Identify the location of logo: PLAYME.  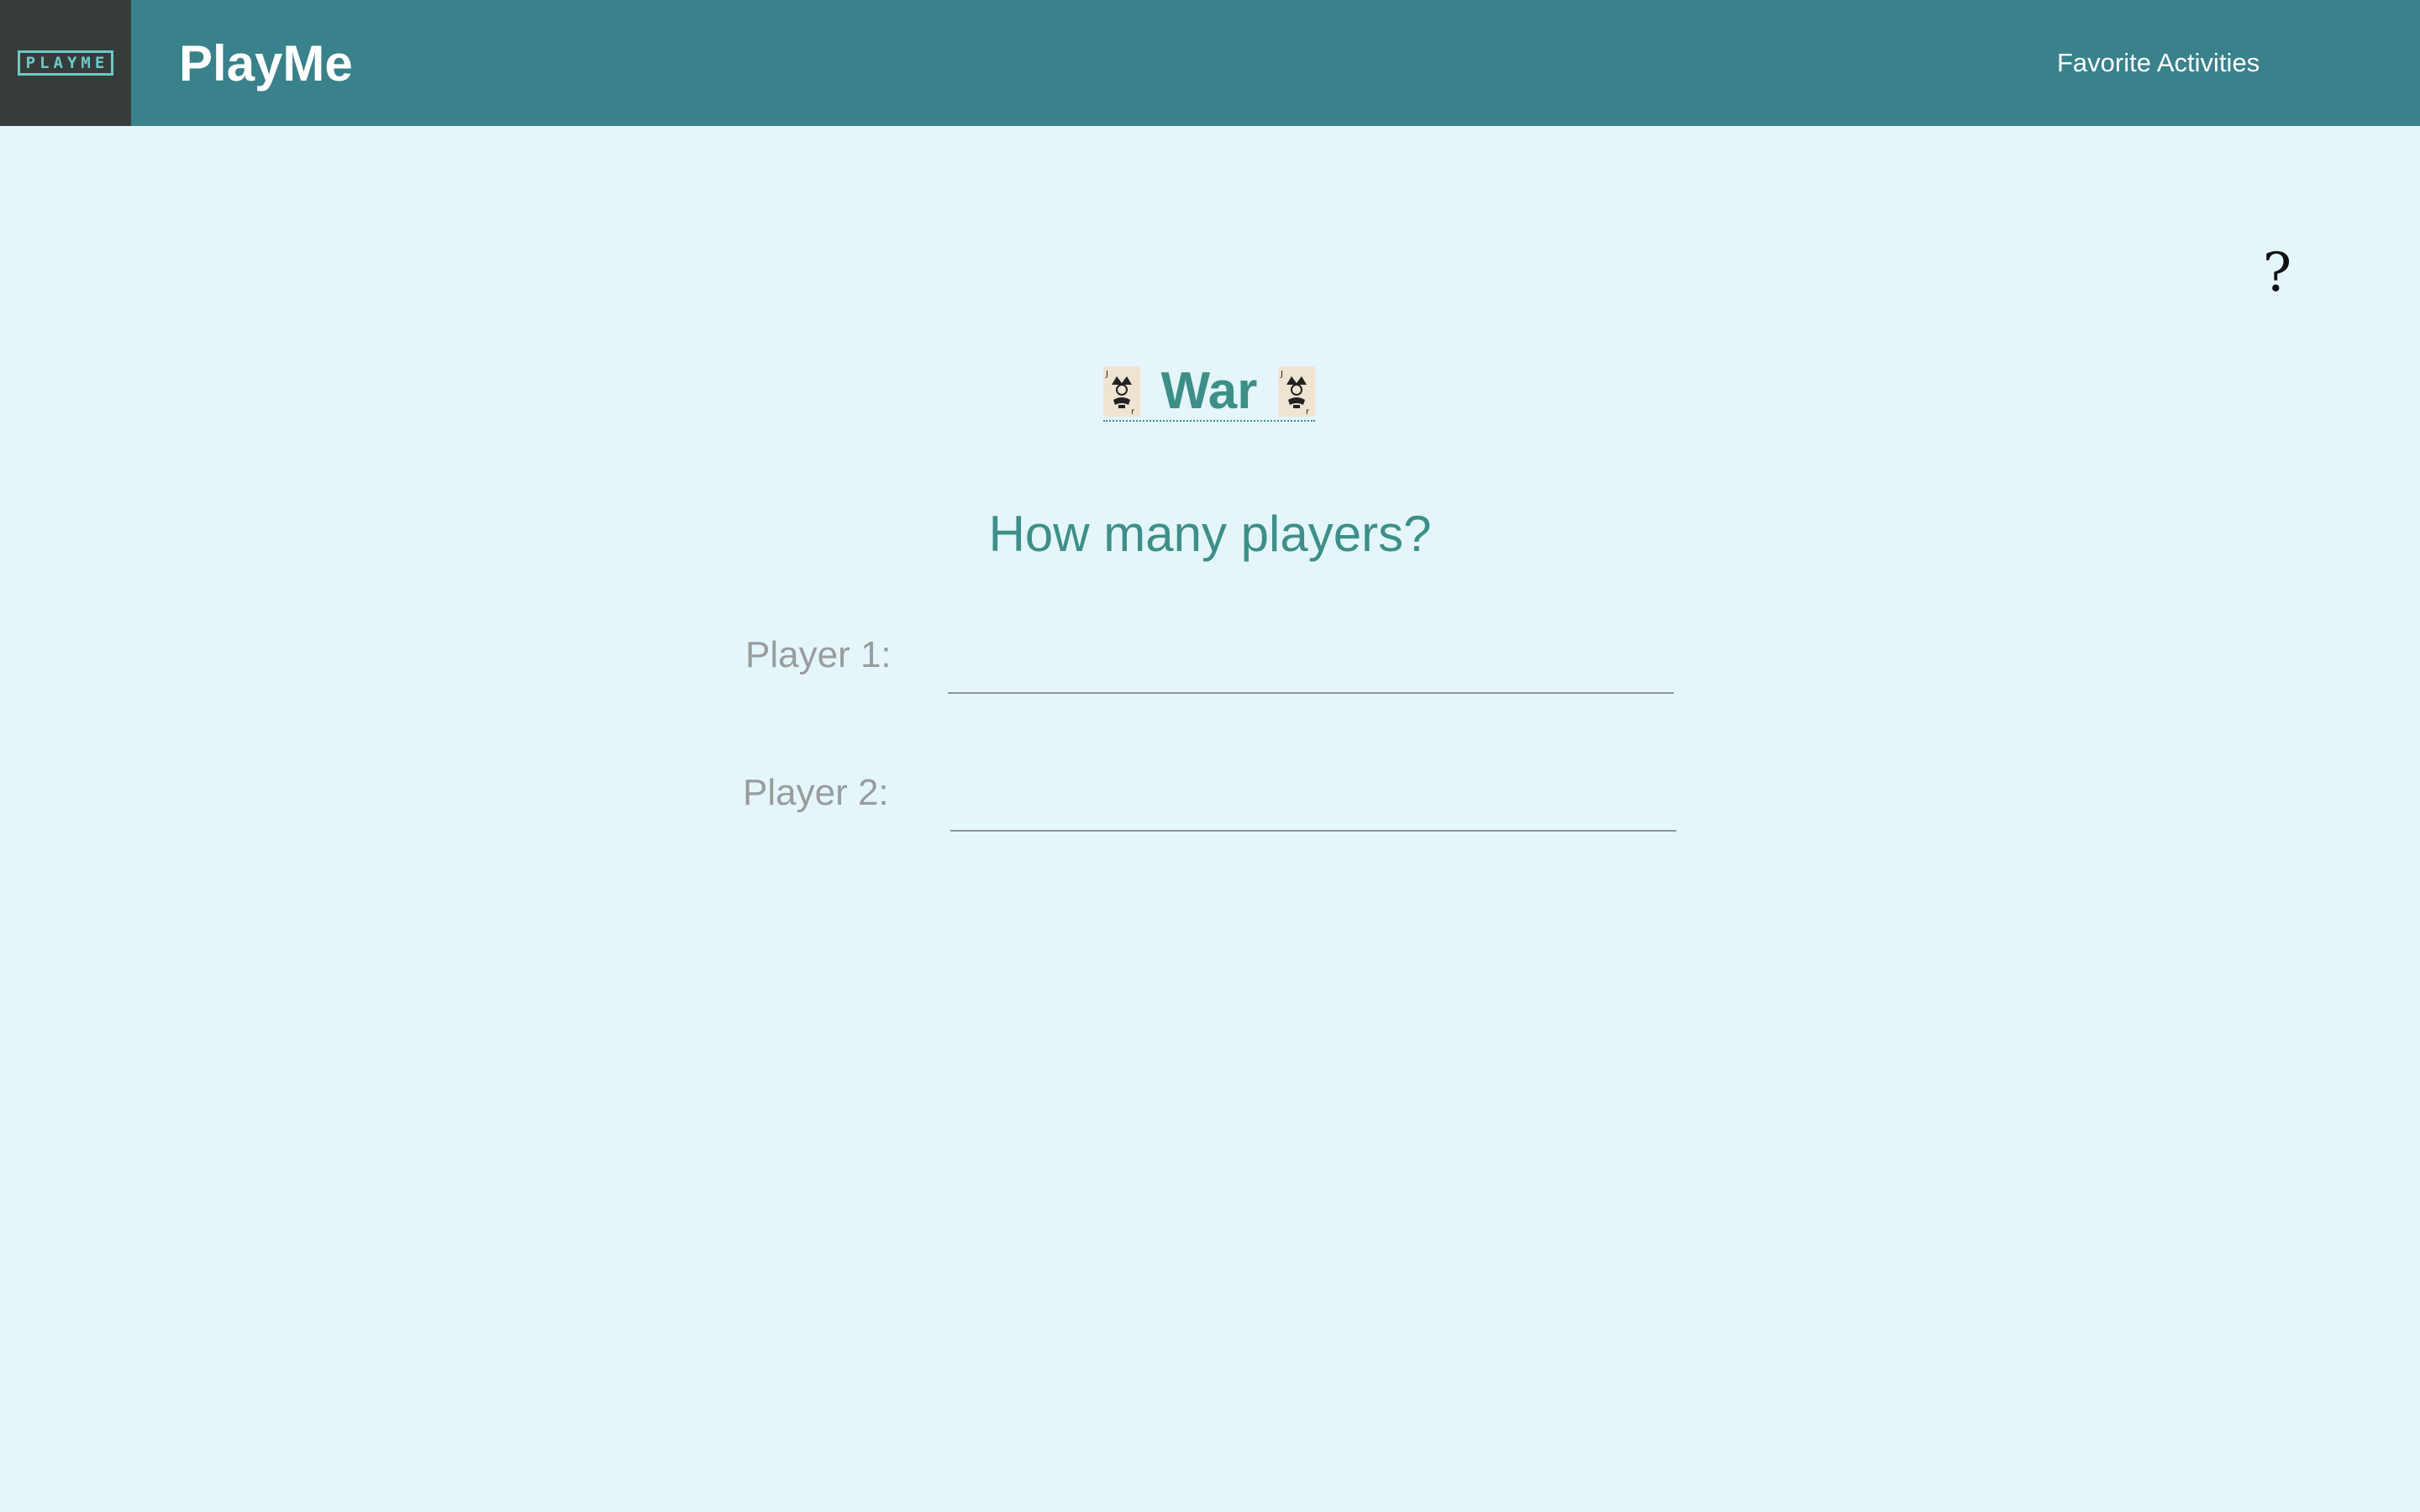
(65, 63).